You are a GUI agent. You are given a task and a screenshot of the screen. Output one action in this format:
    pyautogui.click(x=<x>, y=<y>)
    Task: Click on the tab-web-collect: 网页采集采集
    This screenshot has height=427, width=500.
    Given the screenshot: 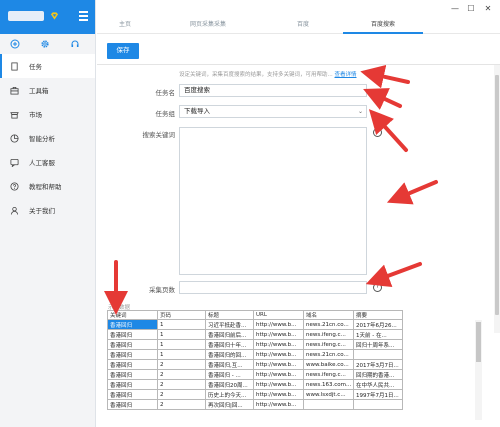 What is the action you would take?
    pyautogui.click(x=208, y=26)
    